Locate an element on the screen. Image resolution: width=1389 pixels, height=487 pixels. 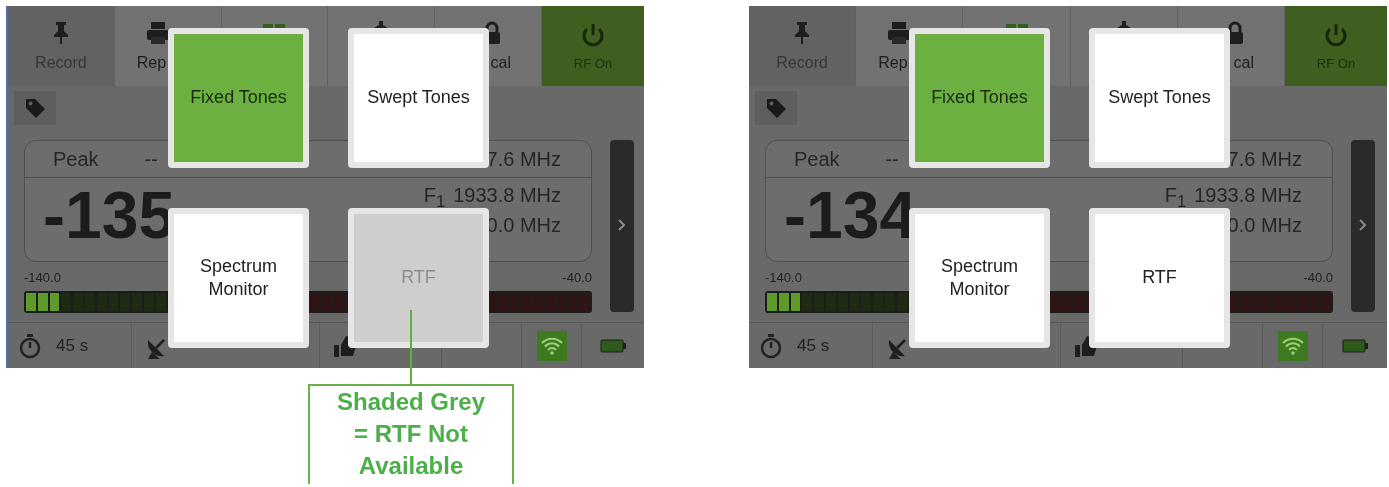
mode-tile-menu: RTF is located at coordinates (1159, 278).